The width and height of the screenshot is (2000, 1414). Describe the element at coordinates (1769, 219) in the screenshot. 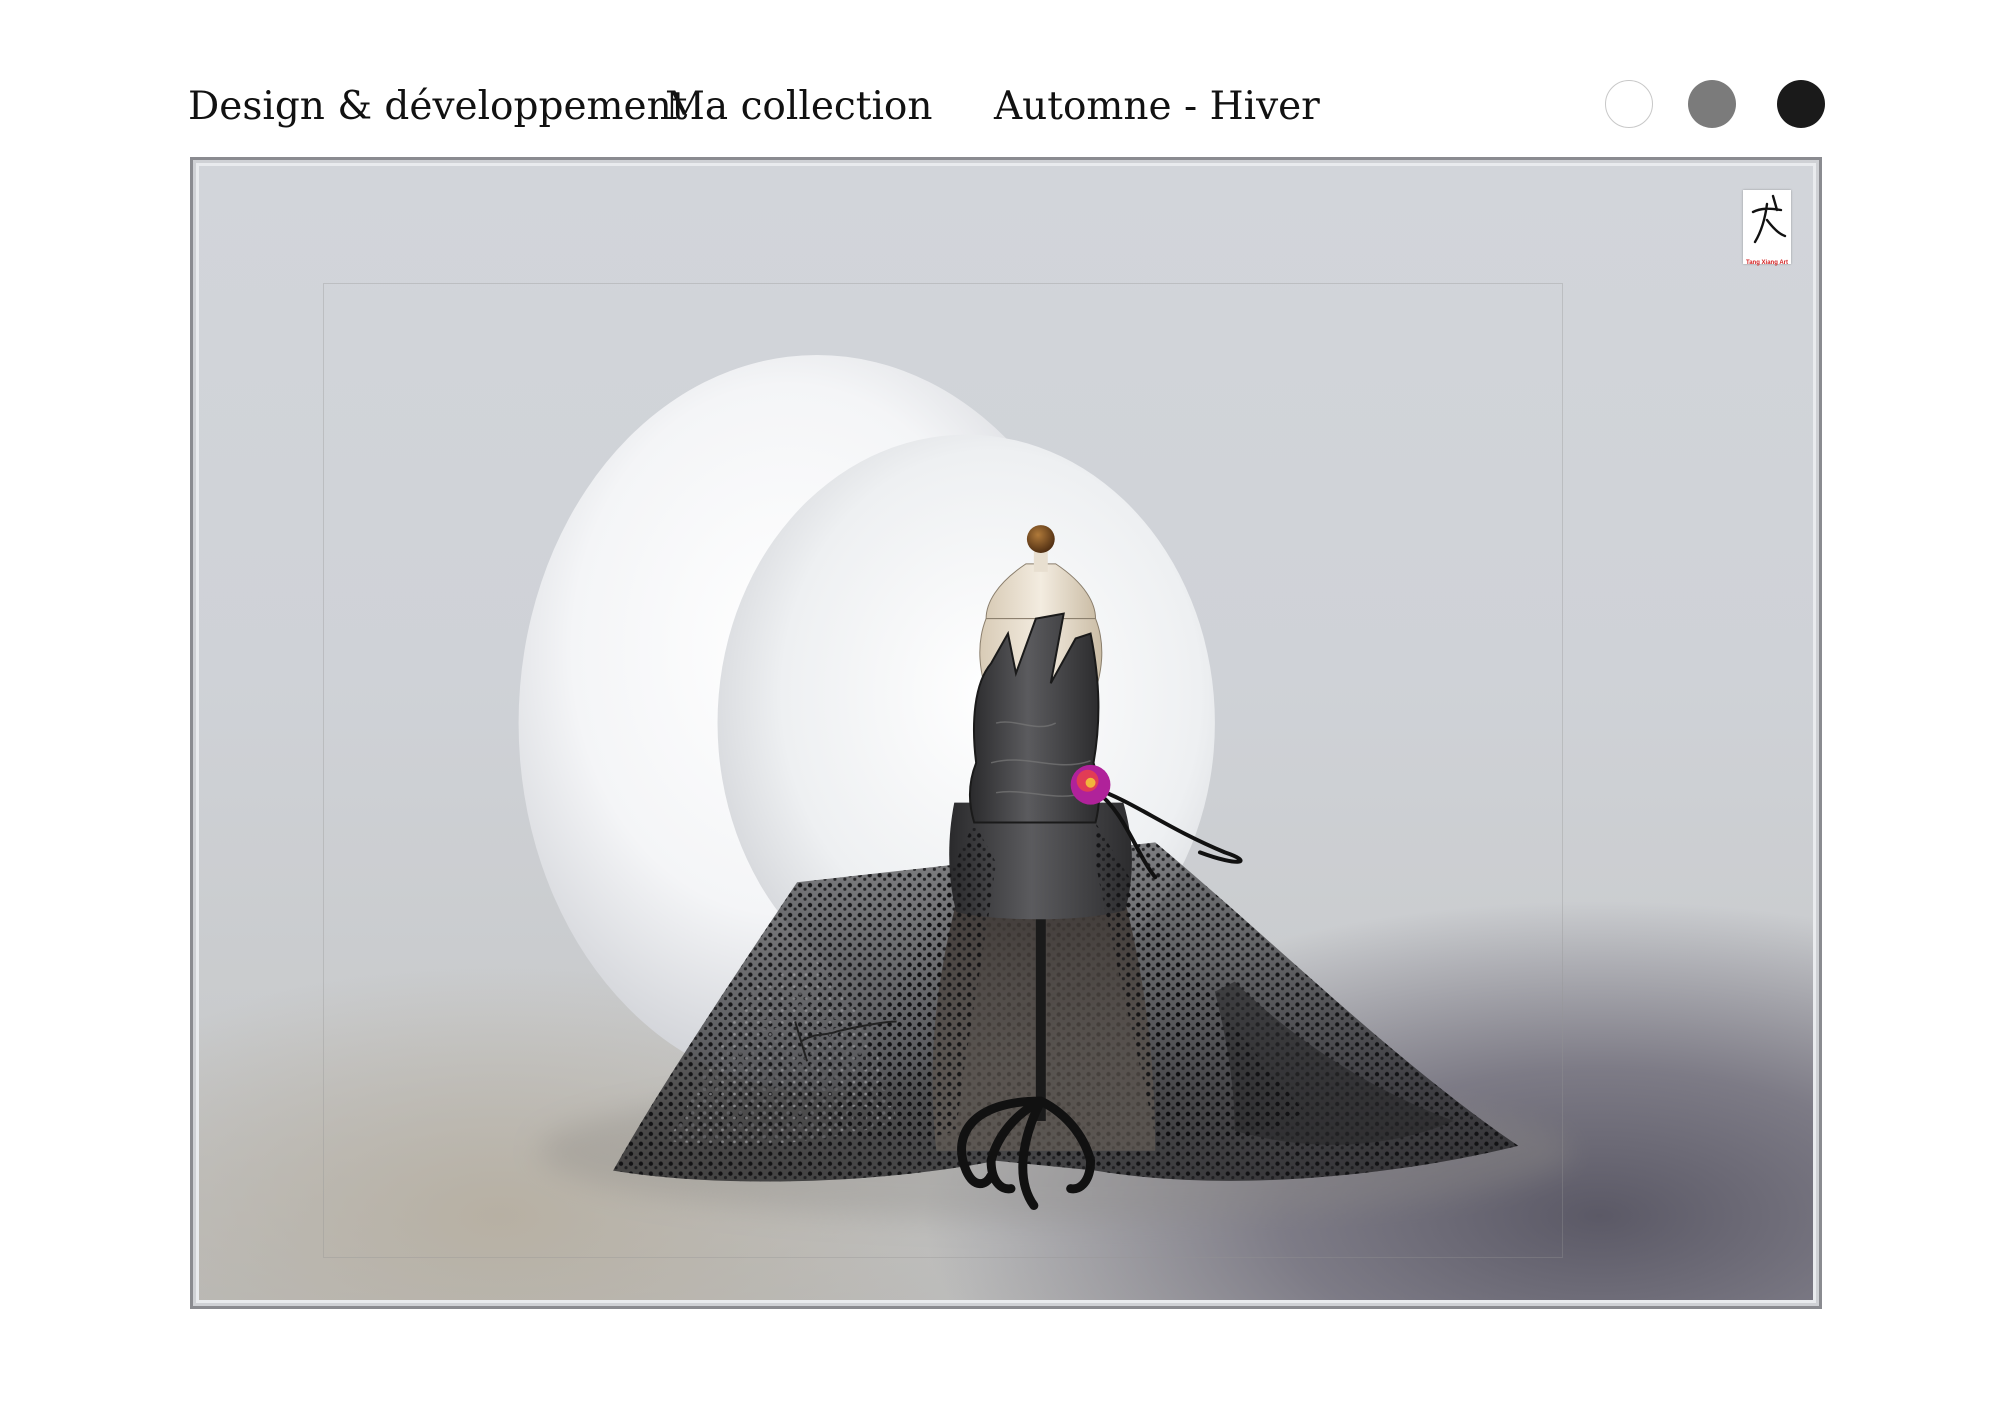

I see `calligraphy-logo-icon` at that location.